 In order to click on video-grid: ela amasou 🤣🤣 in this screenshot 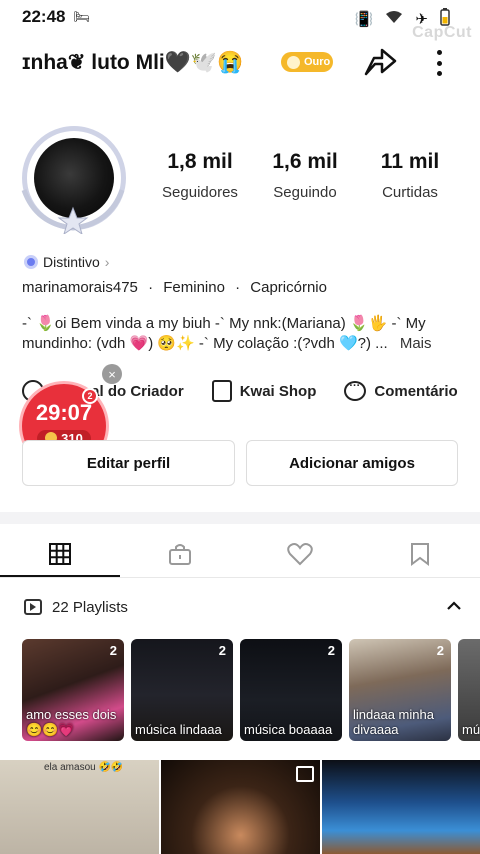, I will do `click(240, 807)`.